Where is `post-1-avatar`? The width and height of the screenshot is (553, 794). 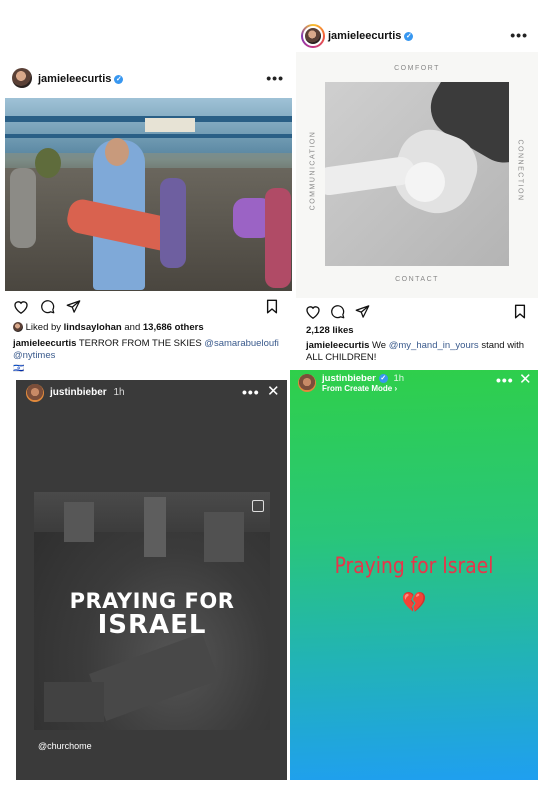 post-1-avatar is located at coordinates (22, 78).